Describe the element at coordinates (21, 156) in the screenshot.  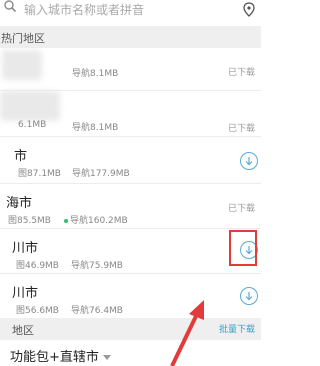
I see `city-name: 市` at that location.